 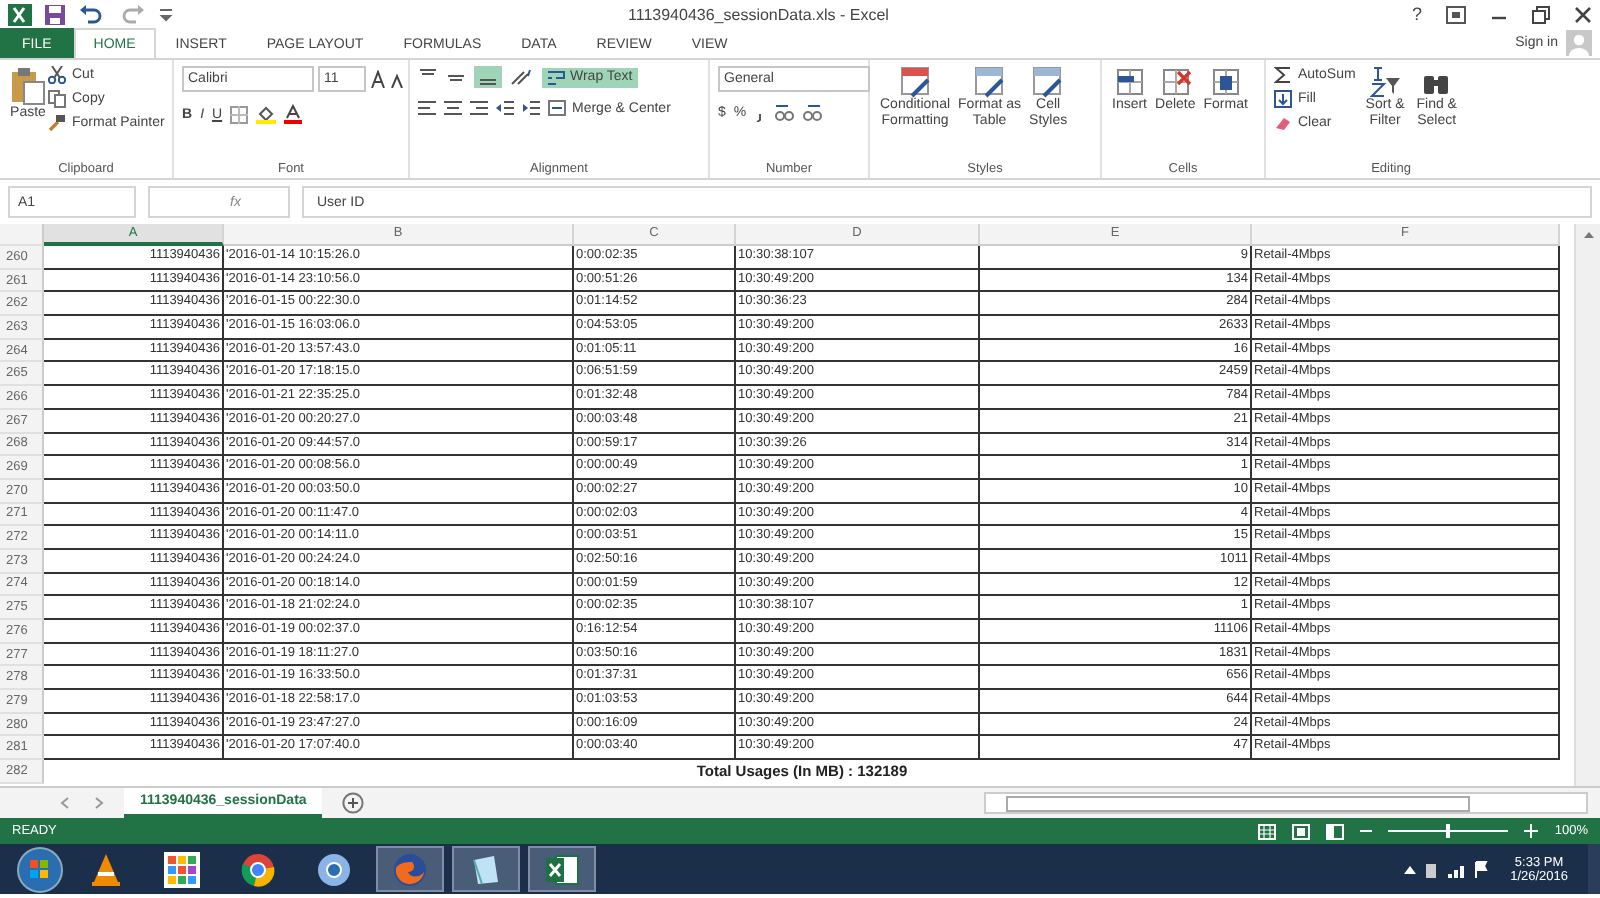 What do you see at coordinates (106, 869) in the screenshot?
I see `cone-icon` at bounding box center [106, 869].